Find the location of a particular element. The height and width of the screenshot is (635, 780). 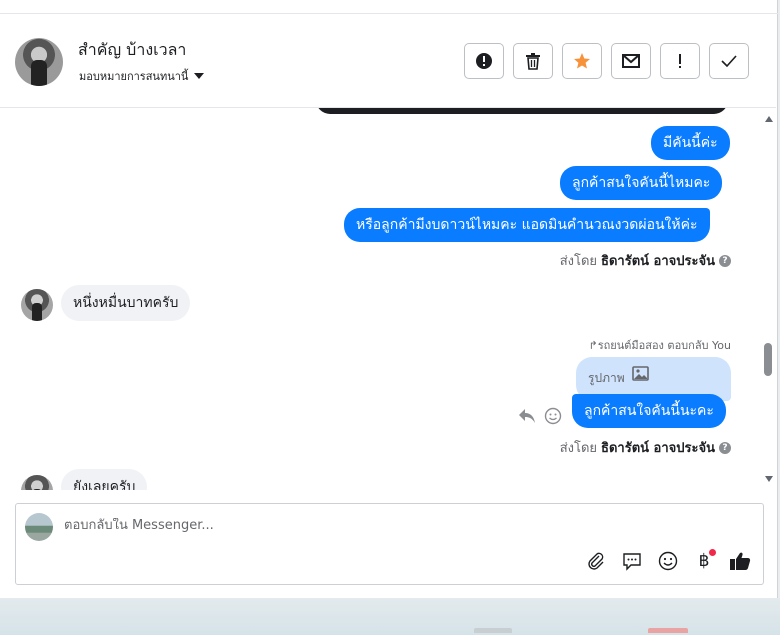

delete-button is located at coordinates (533, 61).